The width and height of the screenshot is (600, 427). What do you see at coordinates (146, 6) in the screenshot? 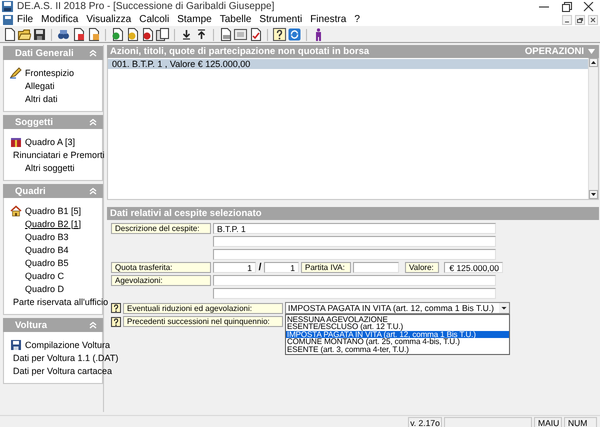
I see `window-title: DE.A.S. II 2018 Pro - [Successione di Garibaldi Giuseppe]` at bounding box center [146, 6].